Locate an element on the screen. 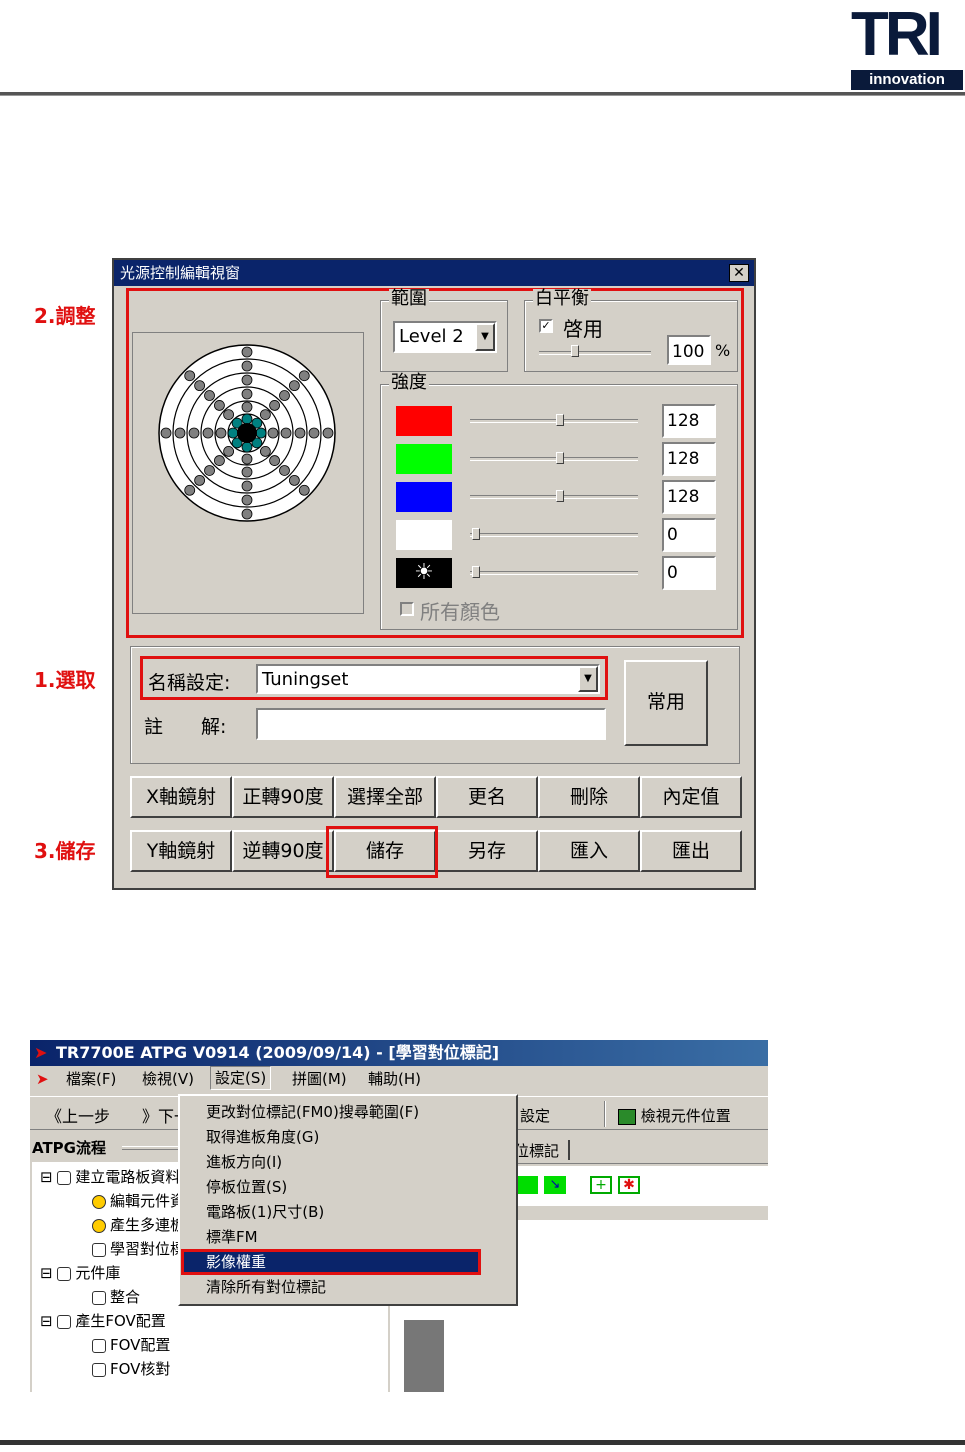 This screenshot has height=1452, width=965. buttons-row1-button-1: 正轉90度 is located at coordinates (283, 797).